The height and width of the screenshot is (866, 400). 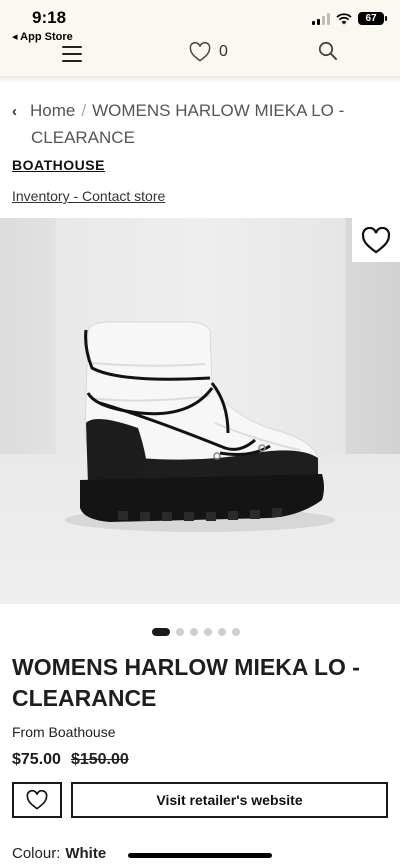 What do you see at coordinates (218, 110) in the screenshot?
I see `breadcrumb-current: WOMENS HARLOW MIEKA LO -` at bounding box center [218, 110].